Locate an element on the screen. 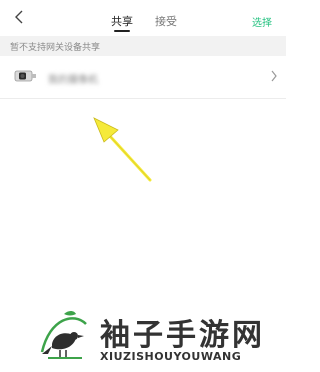 This screenshot has height=372, width=320. select-button: 选择 is located at coordinates (262, 21).